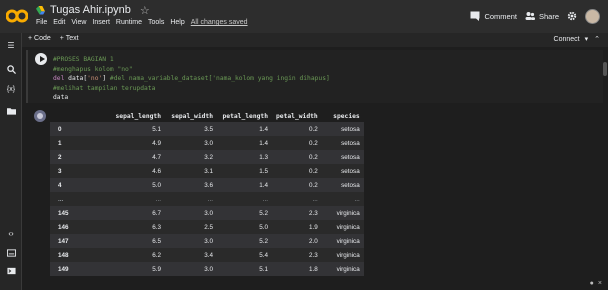 This screenshot has width=608, height=290. What do you see at coordinates (59, 22) in the screenshot?
I see `menu-edit: Edit` at bounding box center [59, 22].